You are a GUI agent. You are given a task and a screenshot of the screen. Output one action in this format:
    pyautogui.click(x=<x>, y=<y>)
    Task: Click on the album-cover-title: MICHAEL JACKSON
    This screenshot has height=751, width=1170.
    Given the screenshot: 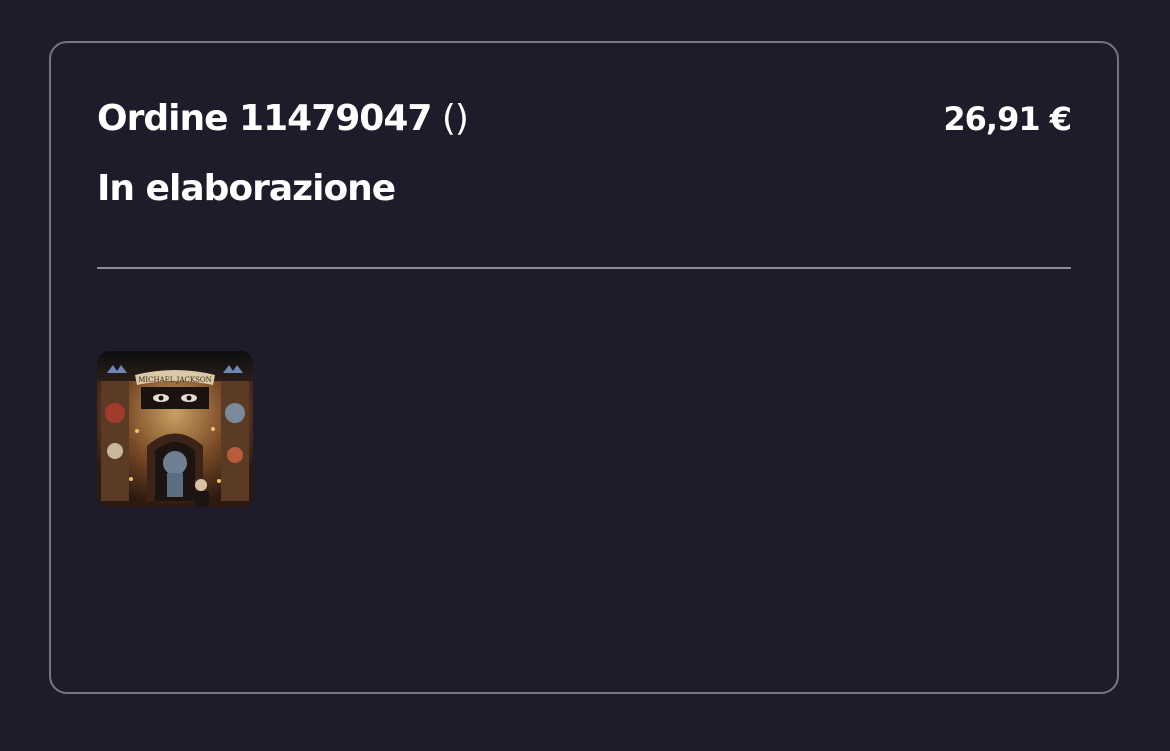 What is the action you would take?
    pyautogui.click(x=175, y=380)
    